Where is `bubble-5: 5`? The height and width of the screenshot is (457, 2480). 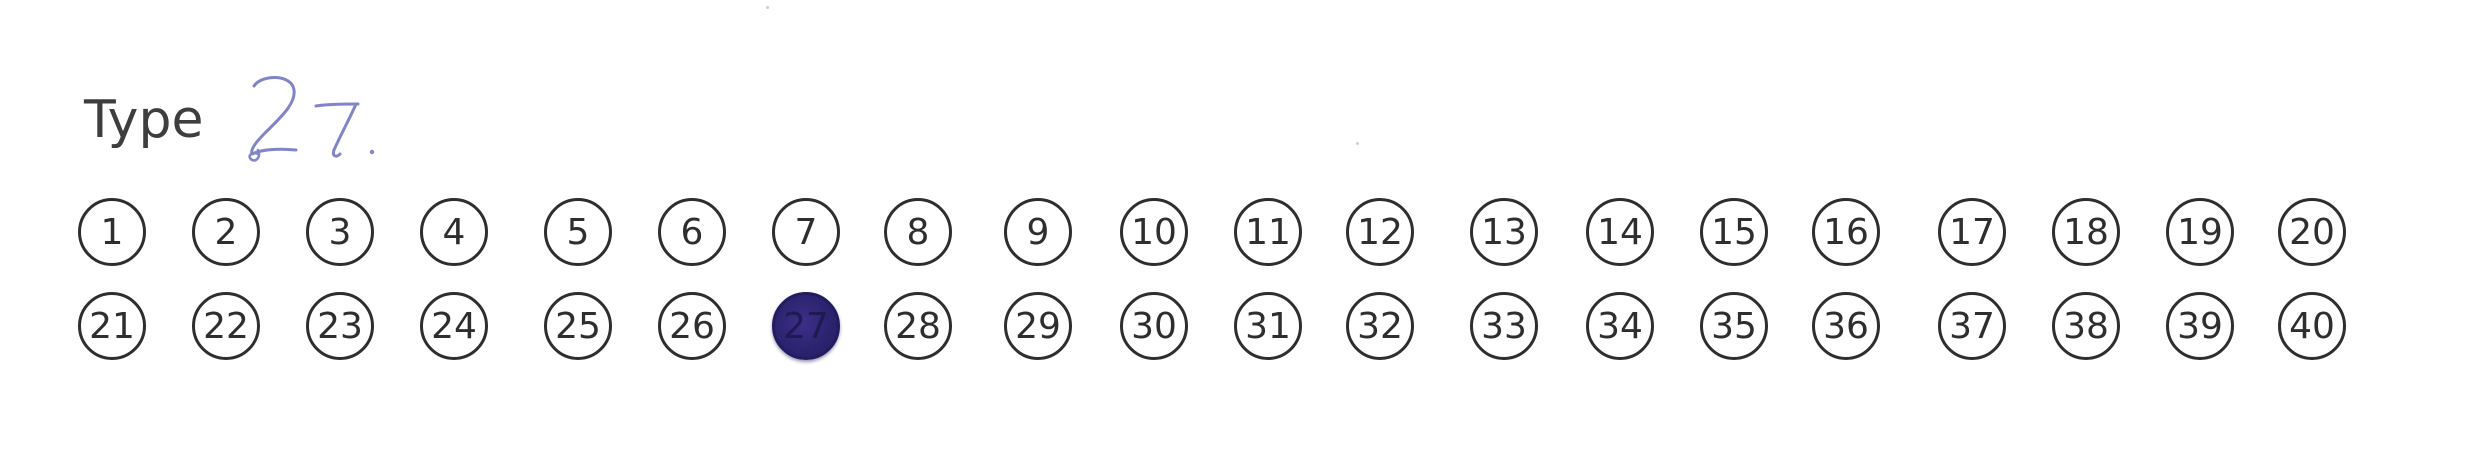 bubble-5: 5 is located at coordinates (578, 232).